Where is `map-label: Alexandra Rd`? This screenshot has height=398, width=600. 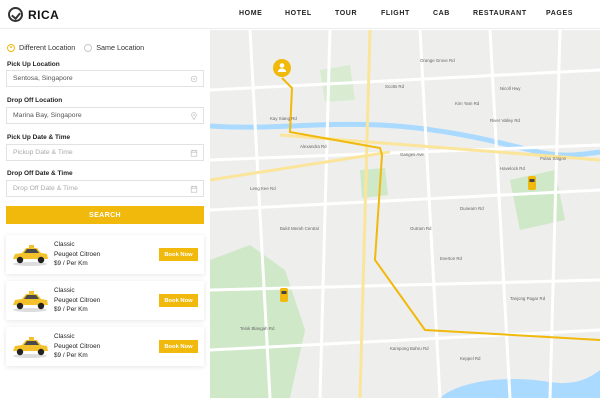 map-label: Alexandra Rd is located at coordinates (313, 146).